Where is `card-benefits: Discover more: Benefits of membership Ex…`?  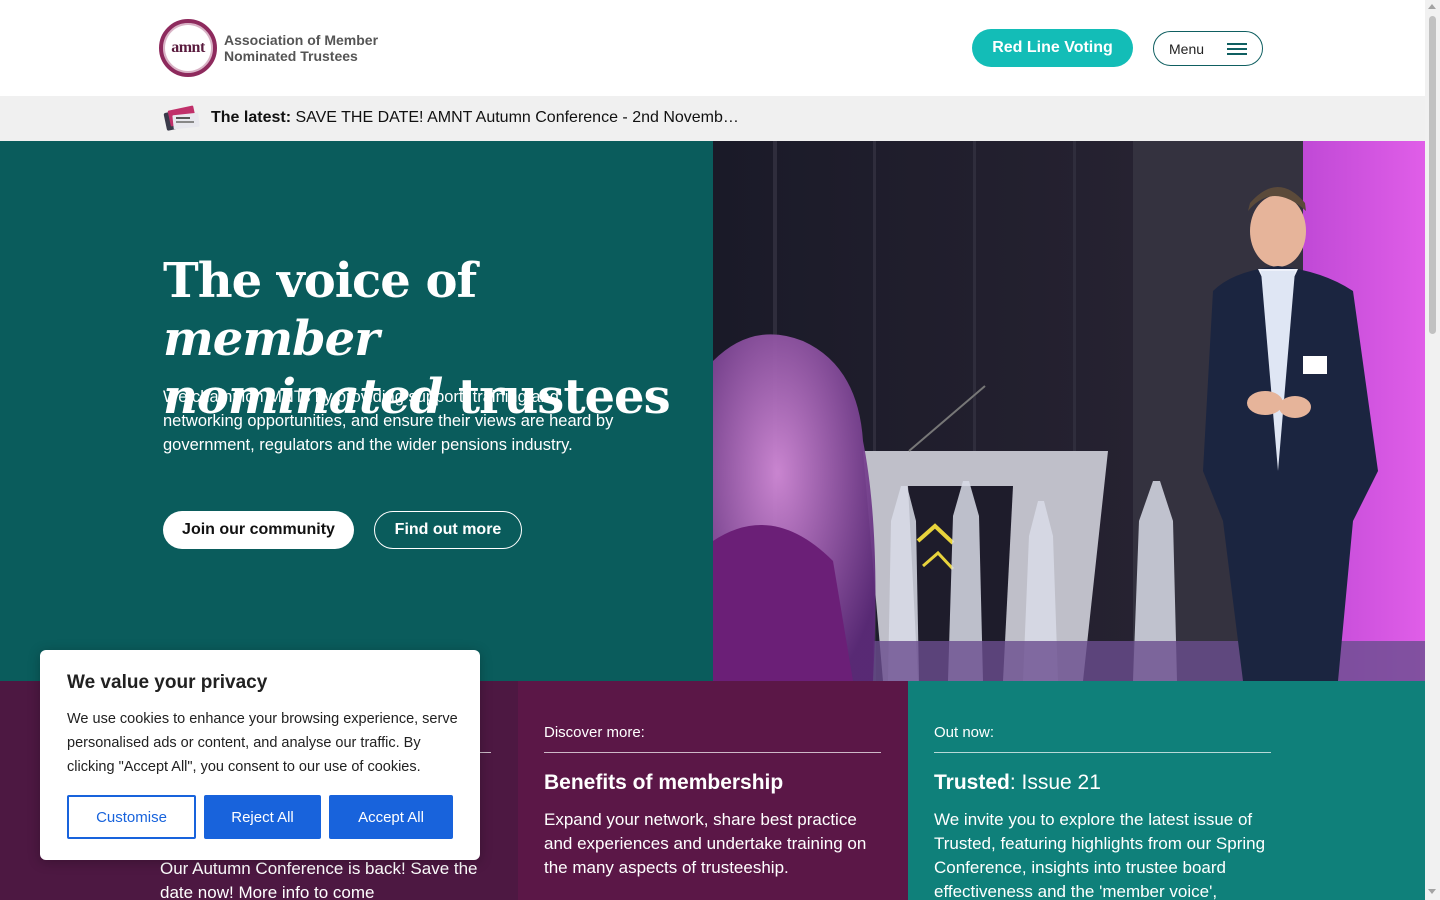
card-benefits: Discover more: Benefits of membership Ex… is located at coordinates (713, 790).